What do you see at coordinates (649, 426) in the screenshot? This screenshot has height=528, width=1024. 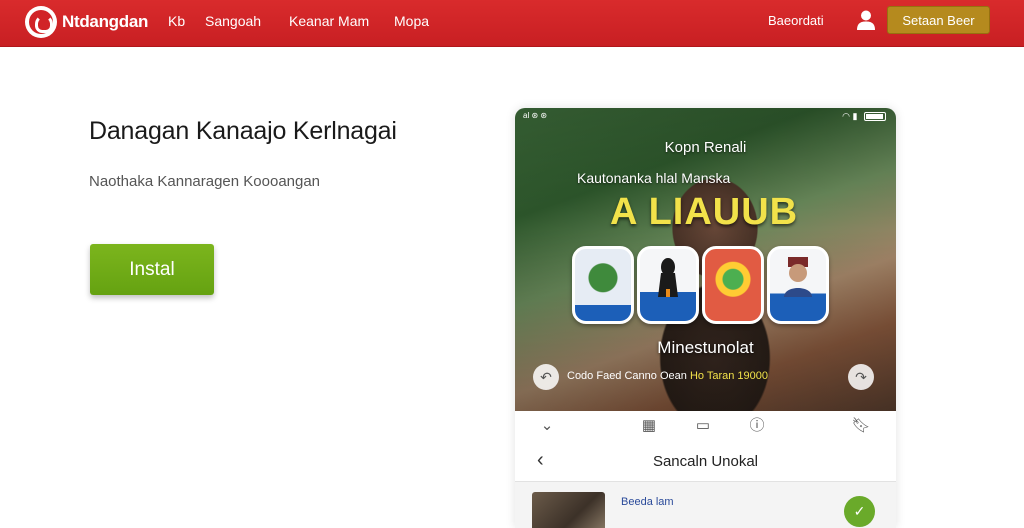 I see `grid-icon: ▦` at bounding box center [649, 426].